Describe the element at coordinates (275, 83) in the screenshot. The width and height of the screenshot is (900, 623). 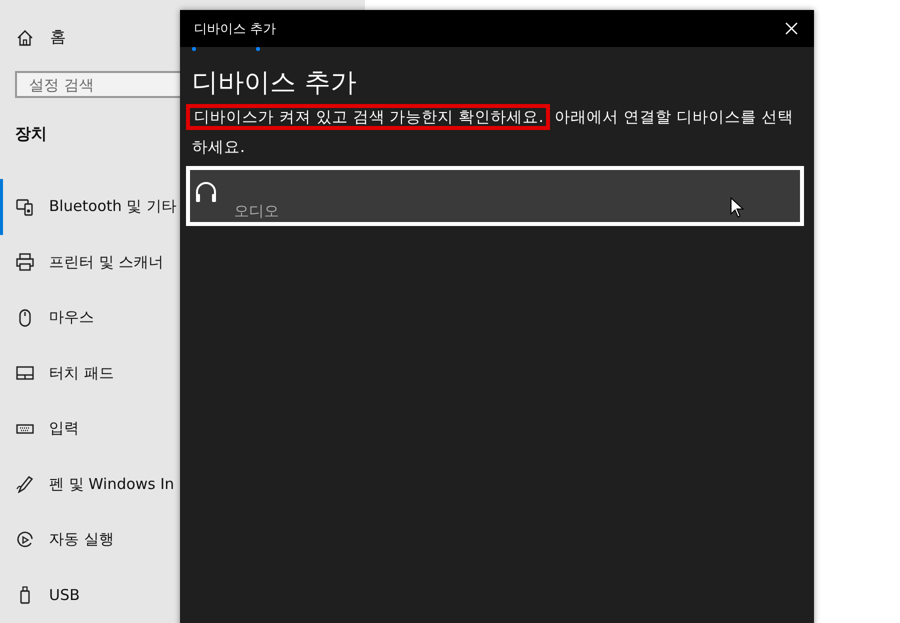
I see `dialog-heading: 디바이스 추가` at that location.